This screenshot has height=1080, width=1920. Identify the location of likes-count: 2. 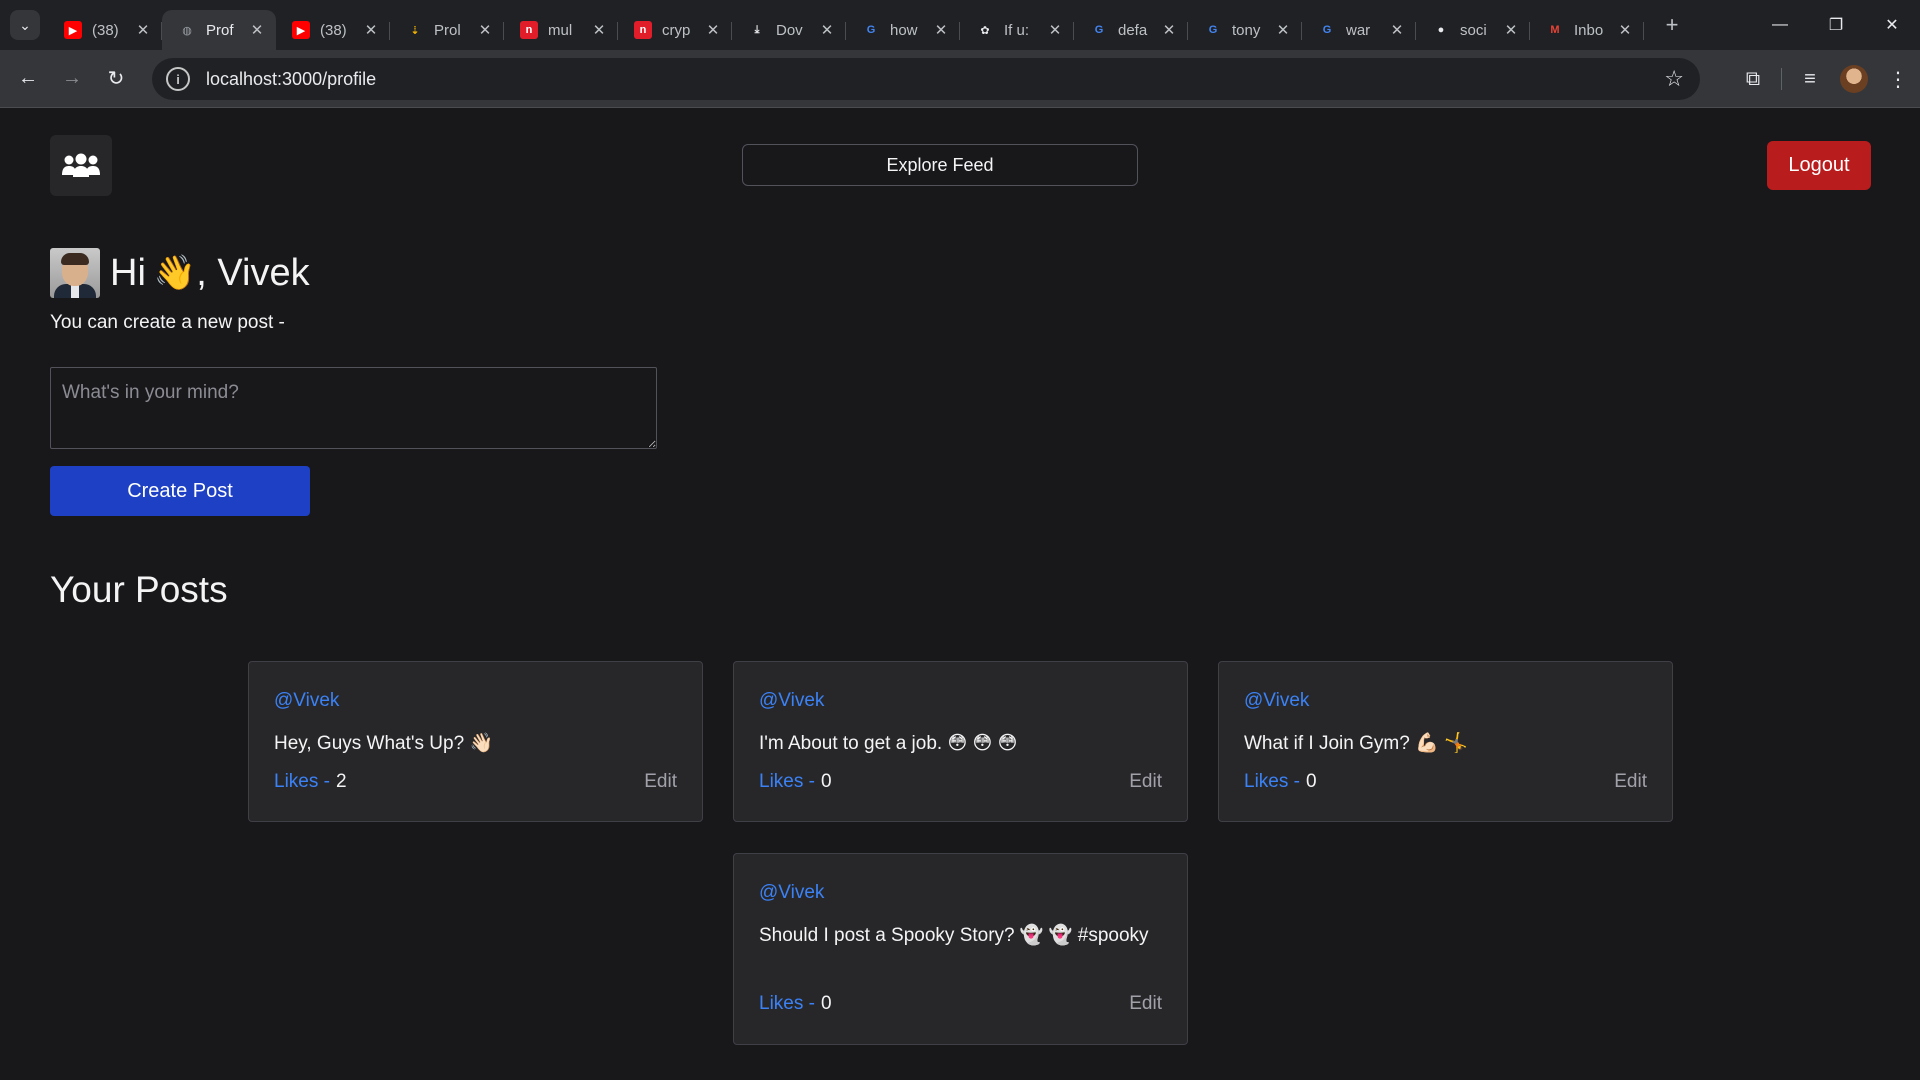
(341, 781).